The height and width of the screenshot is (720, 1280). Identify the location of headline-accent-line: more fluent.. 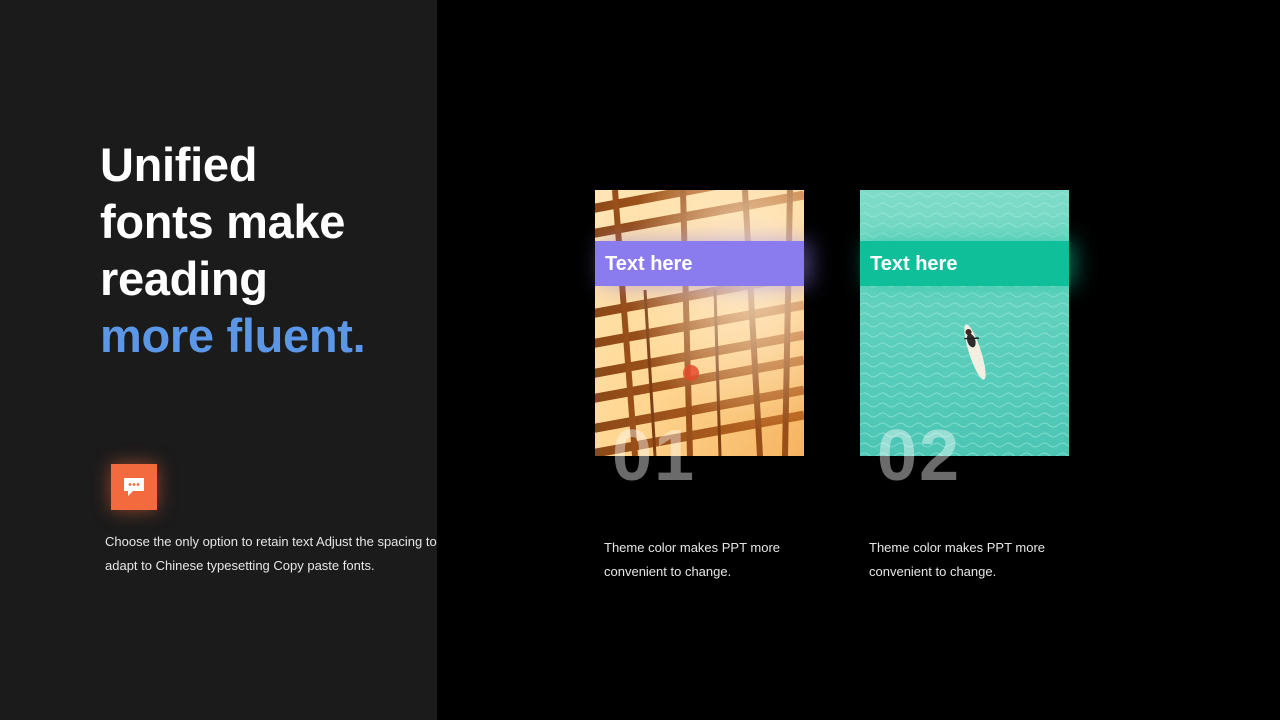
(233, 335).